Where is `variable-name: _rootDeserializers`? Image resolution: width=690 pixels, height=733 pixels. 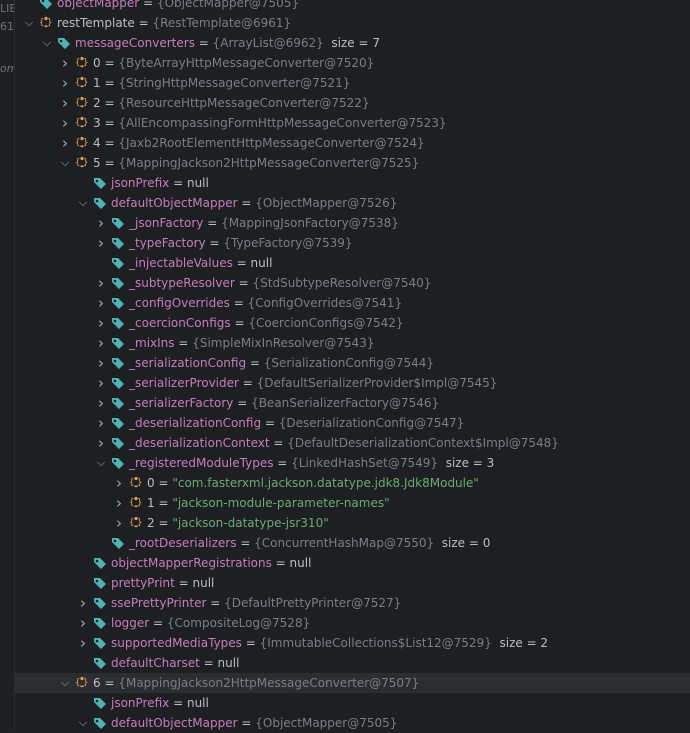
variable-name: _rootDeserializers is located at coordinates (183, 543).